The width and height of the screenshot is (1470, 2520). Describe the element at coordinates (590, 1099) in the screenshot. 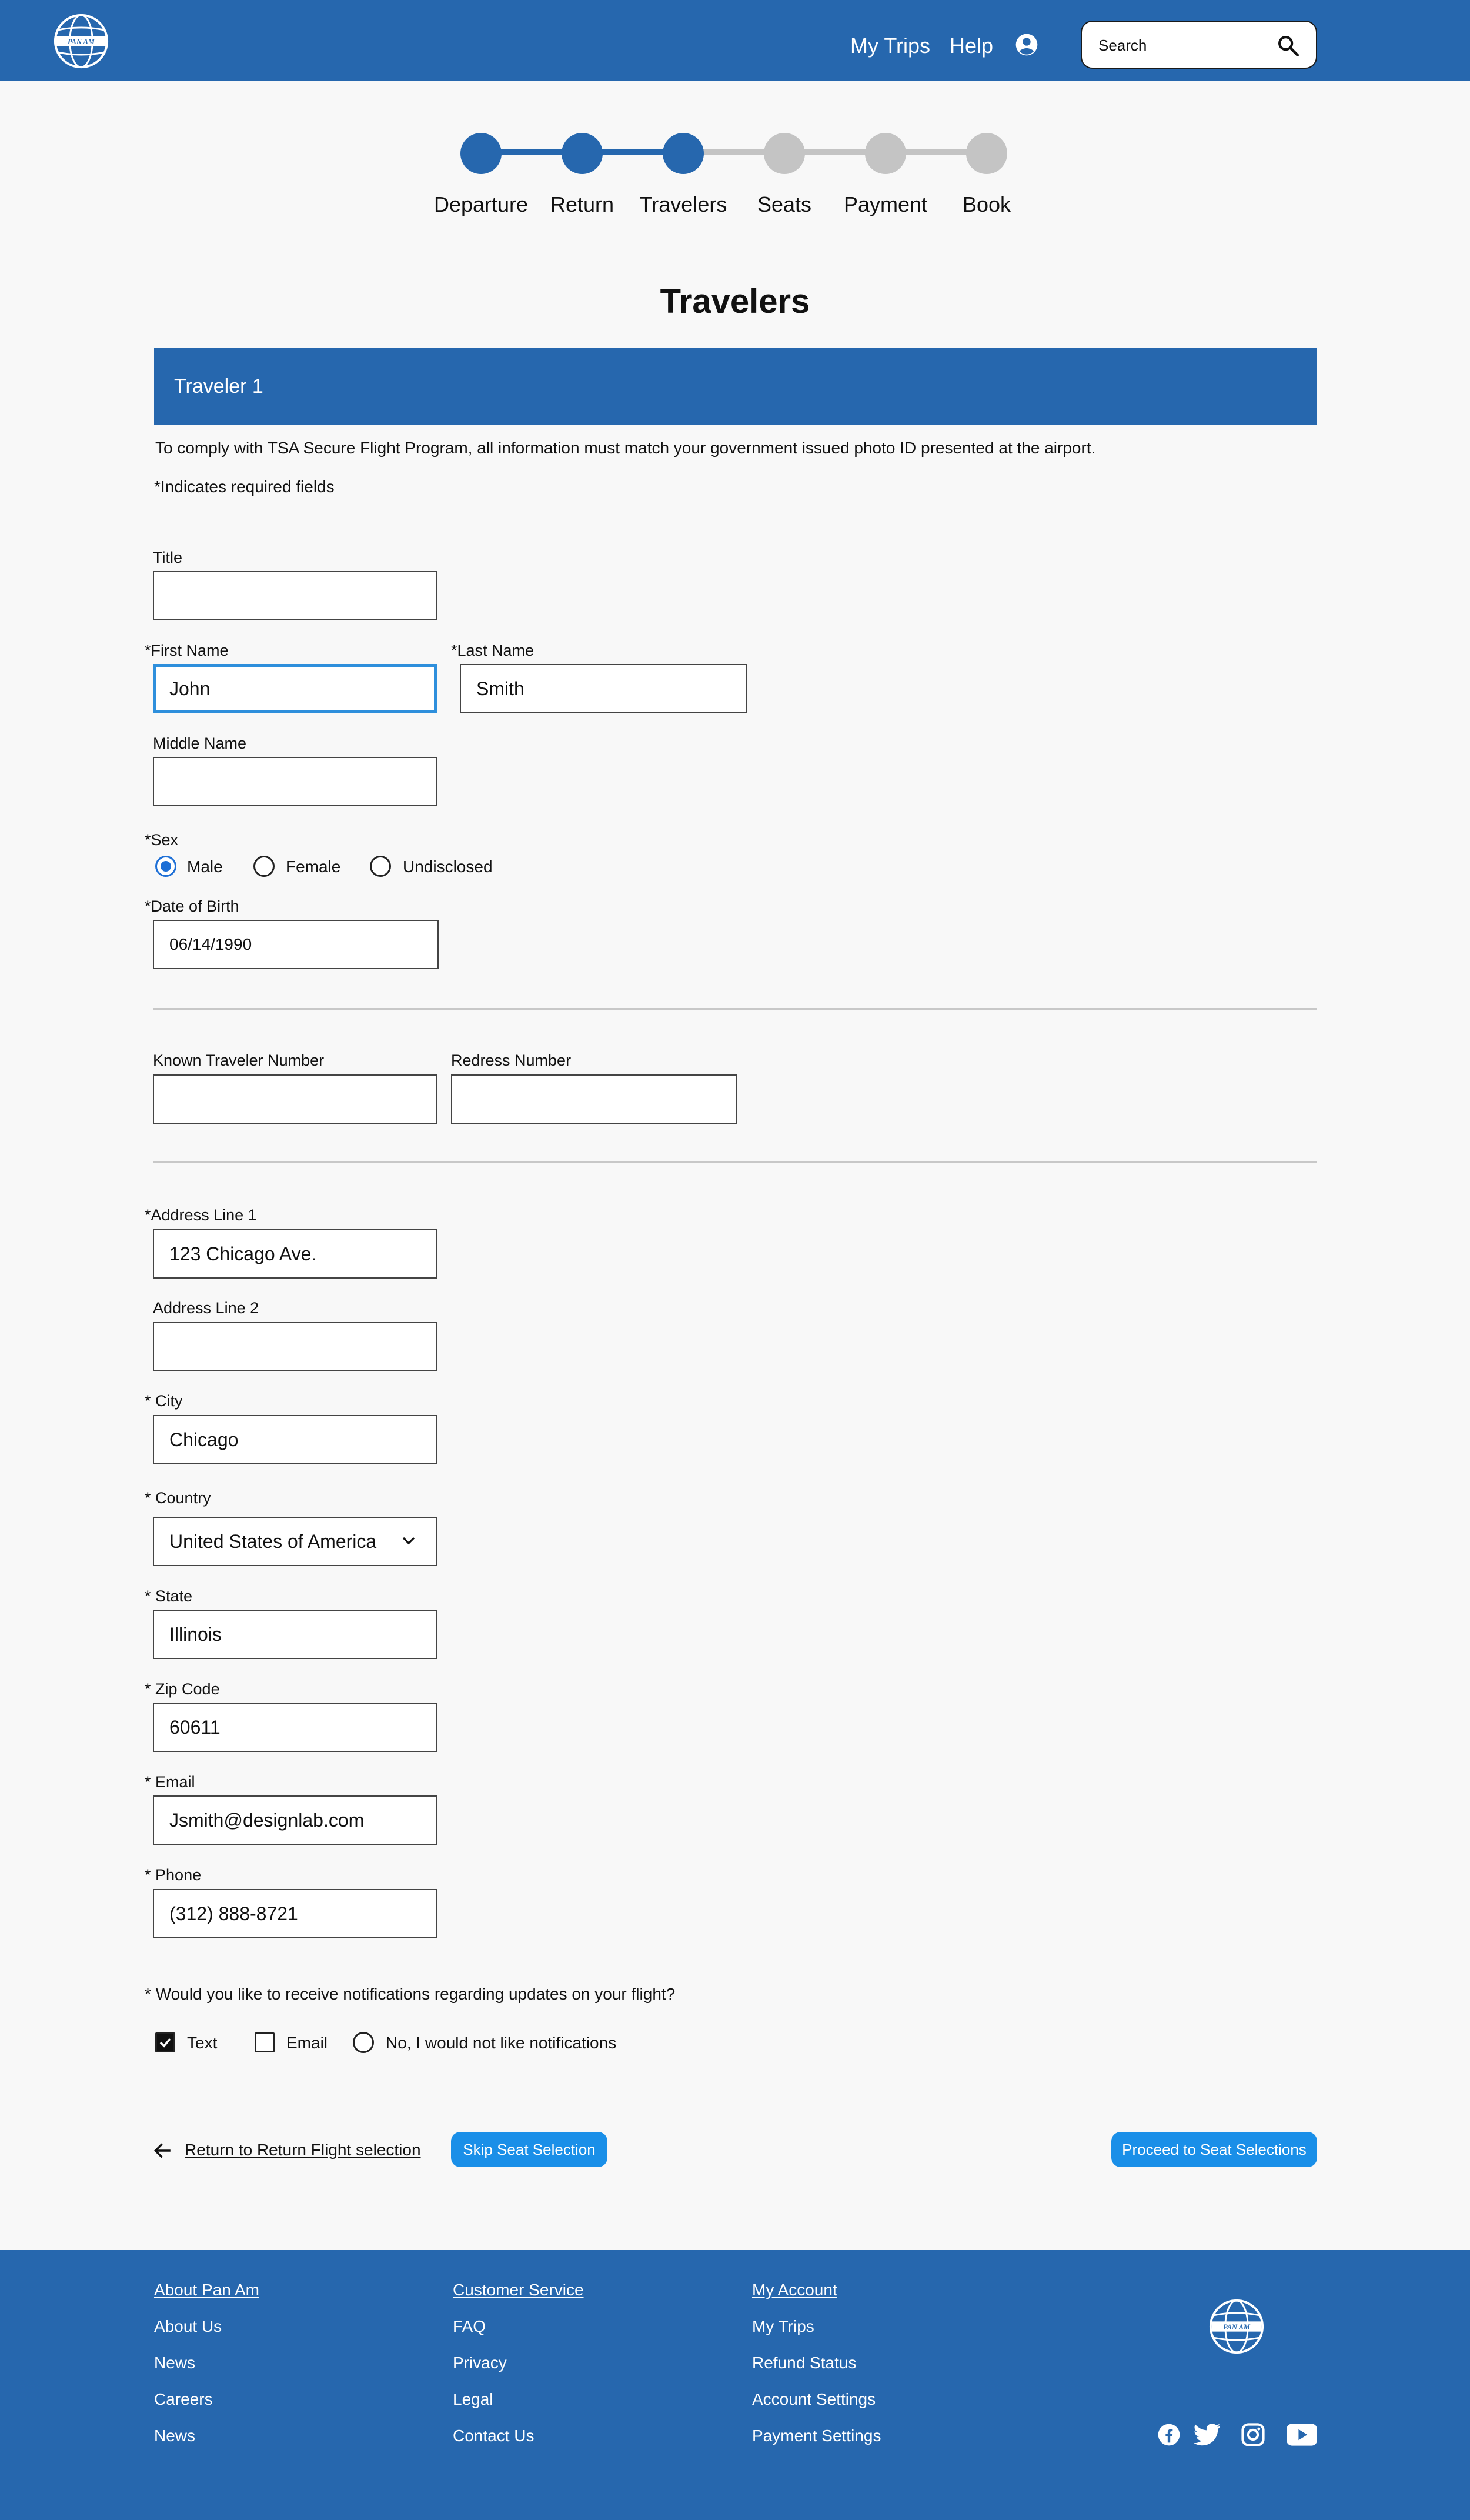

I see `redress-input` at that location.